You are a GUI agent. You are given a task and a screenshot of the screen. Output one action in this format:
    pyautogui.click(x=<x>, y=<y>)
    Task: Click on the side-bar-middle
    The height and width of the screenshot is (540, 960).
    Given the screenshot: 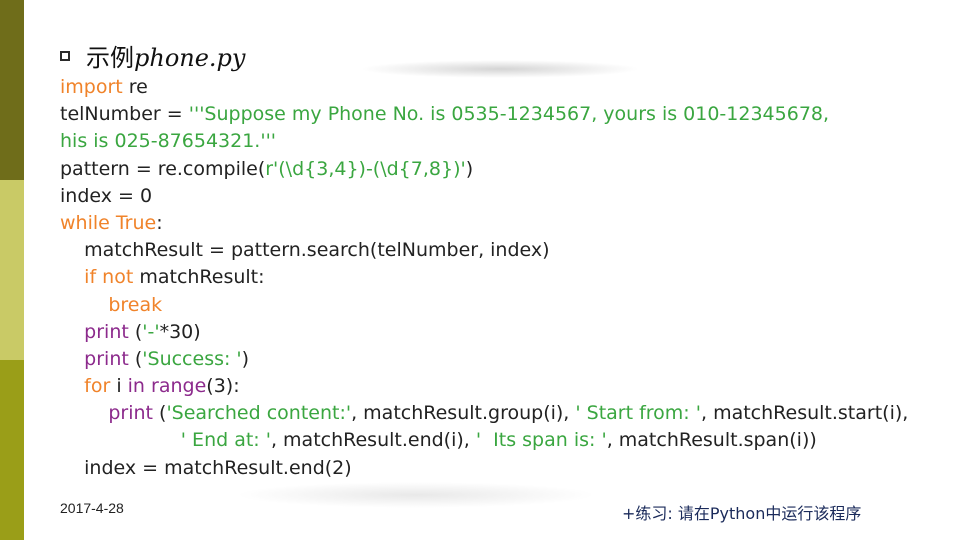 What is the action you would take?
    pyautogui.click(x=12, y=270)
    